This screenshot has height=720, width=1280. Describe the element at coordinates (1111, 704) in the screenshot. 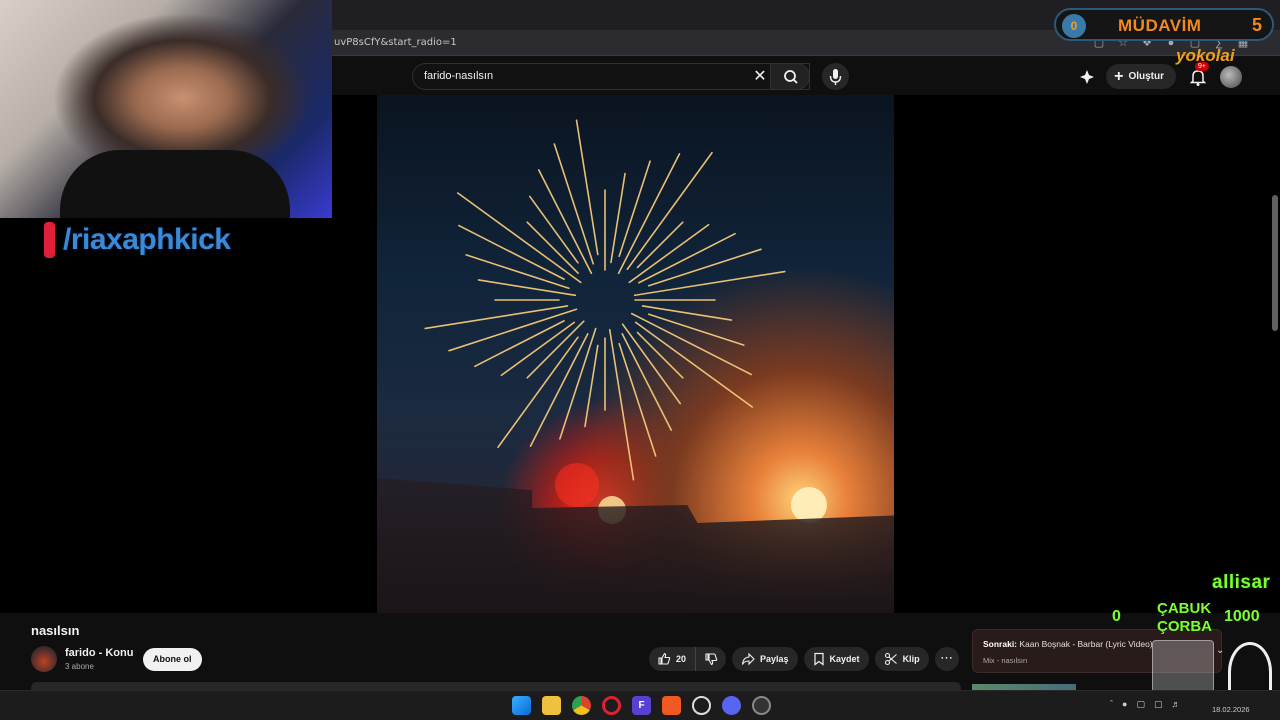

I see `chevron-up-icon: ˆ` at that location.